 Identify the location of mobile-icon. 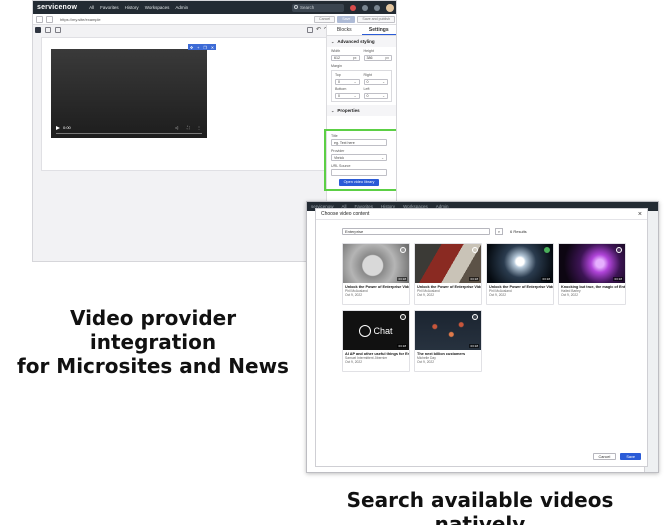
(58, 30).